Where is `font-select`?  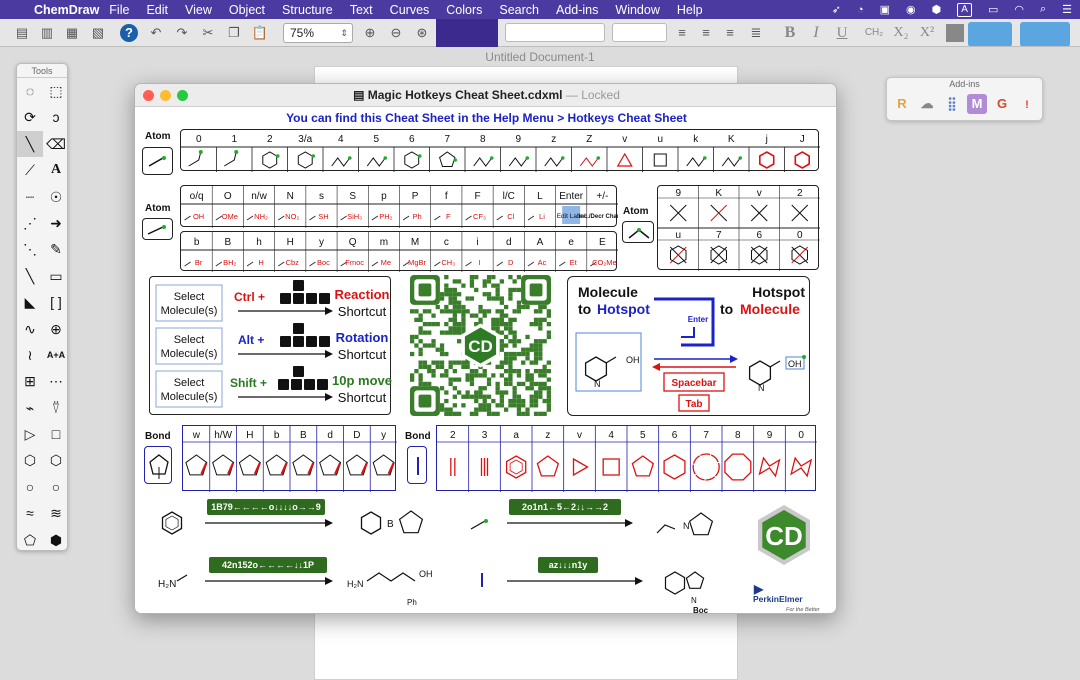
font-select is located at coordinates (555, 32).